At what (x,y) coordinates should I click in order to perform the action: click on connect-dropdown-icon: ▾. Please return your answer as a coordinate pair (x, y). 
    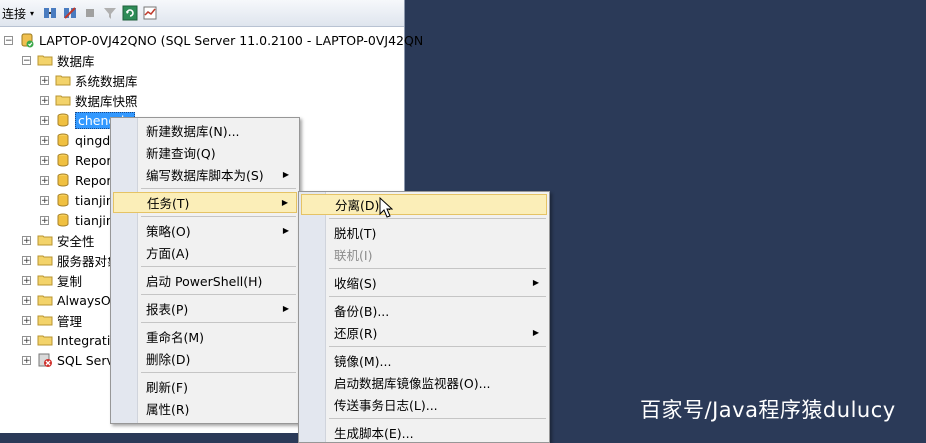
    Looking at the image, I should click on (32, 13).